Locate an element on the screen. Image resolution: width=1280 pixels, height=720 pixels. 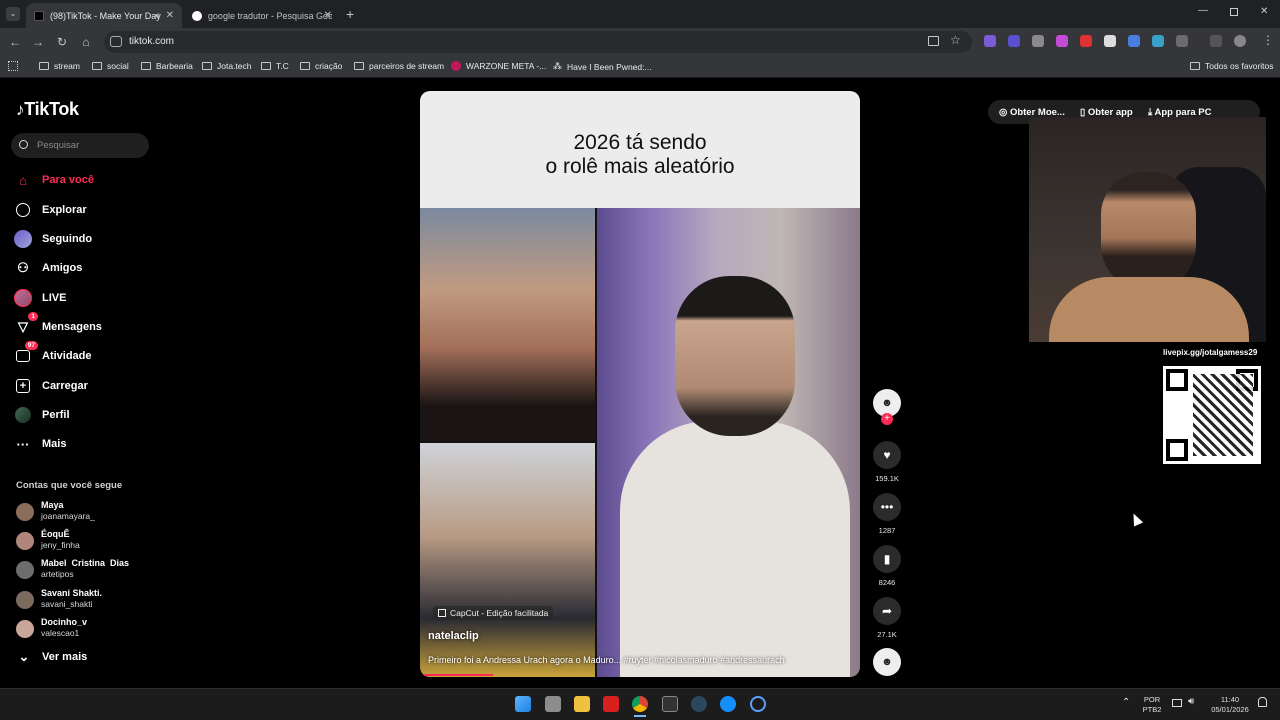
more-icon: ··· is located at coordinates (23, 444).